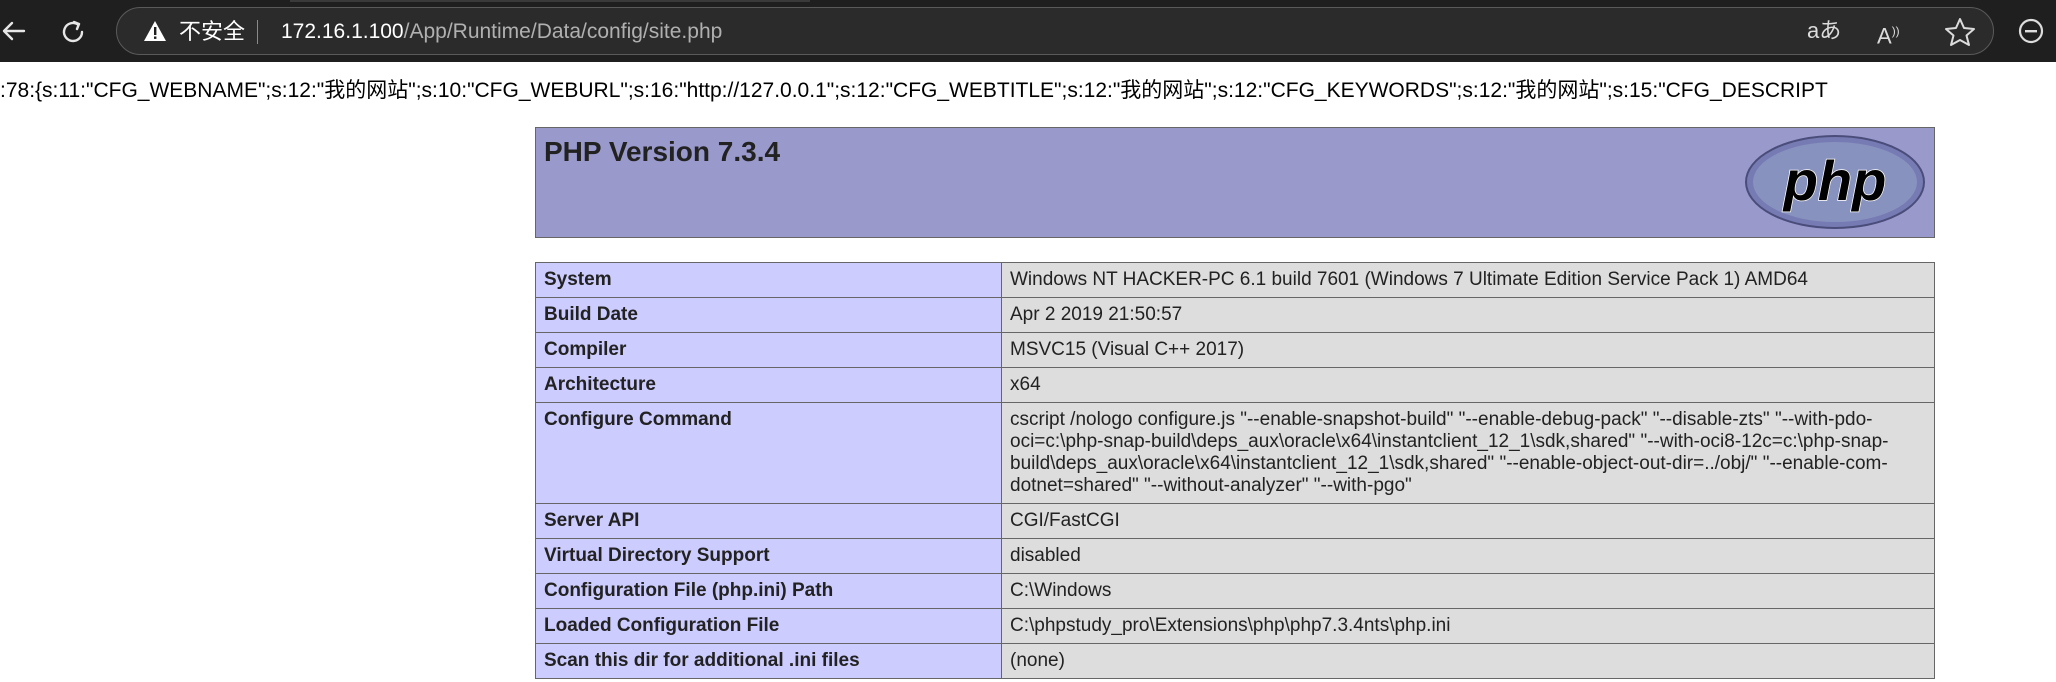  Describe the element at coordinates (662, 151) in the screenshot. I see `php-version-title: PHP Version 7.3.4` at that location.